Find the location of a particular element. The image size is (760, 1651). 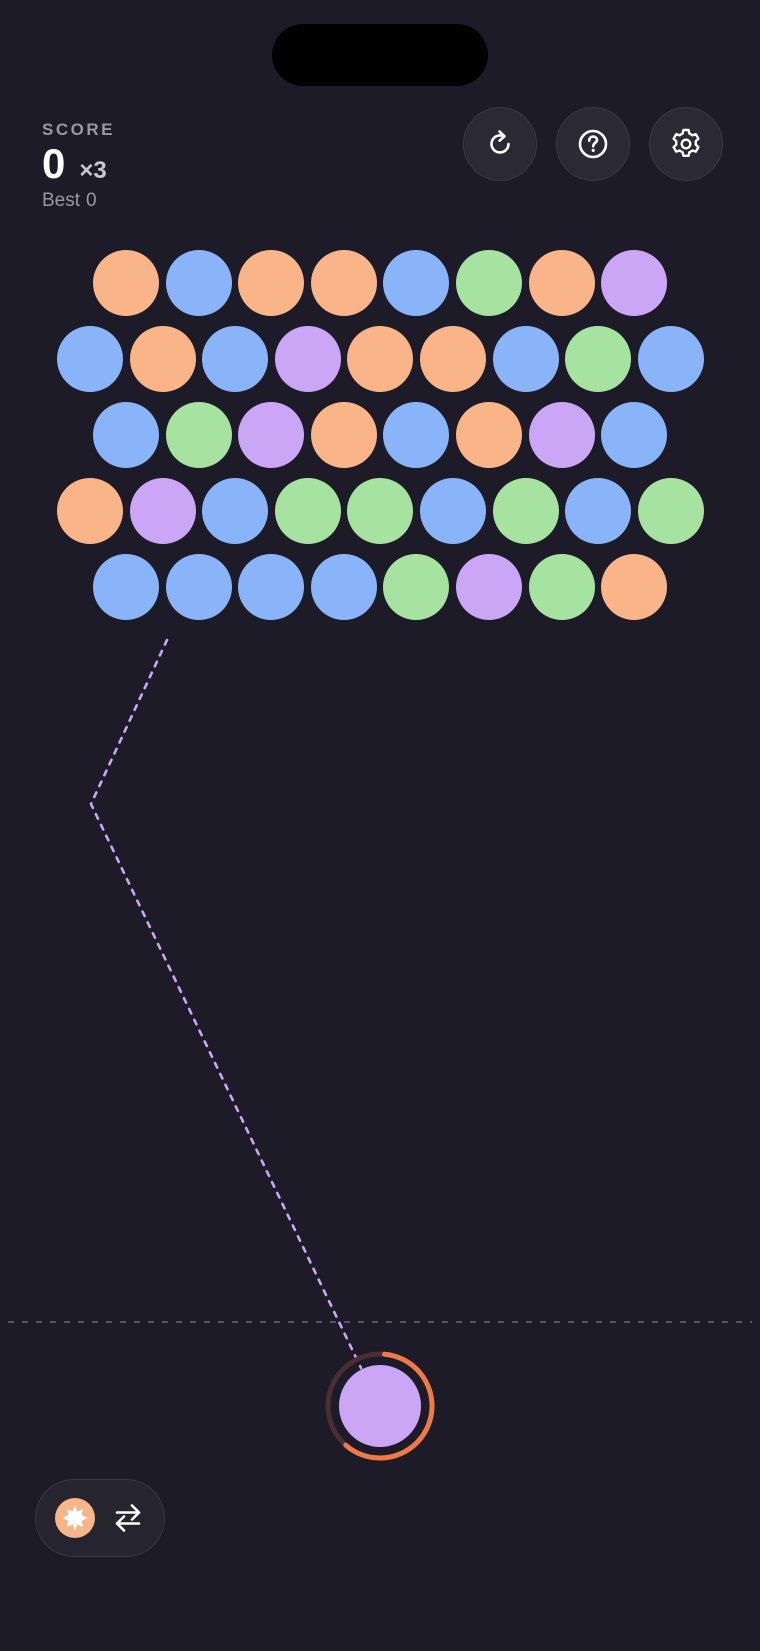

swap-button is located at coordinates (128, 1518).